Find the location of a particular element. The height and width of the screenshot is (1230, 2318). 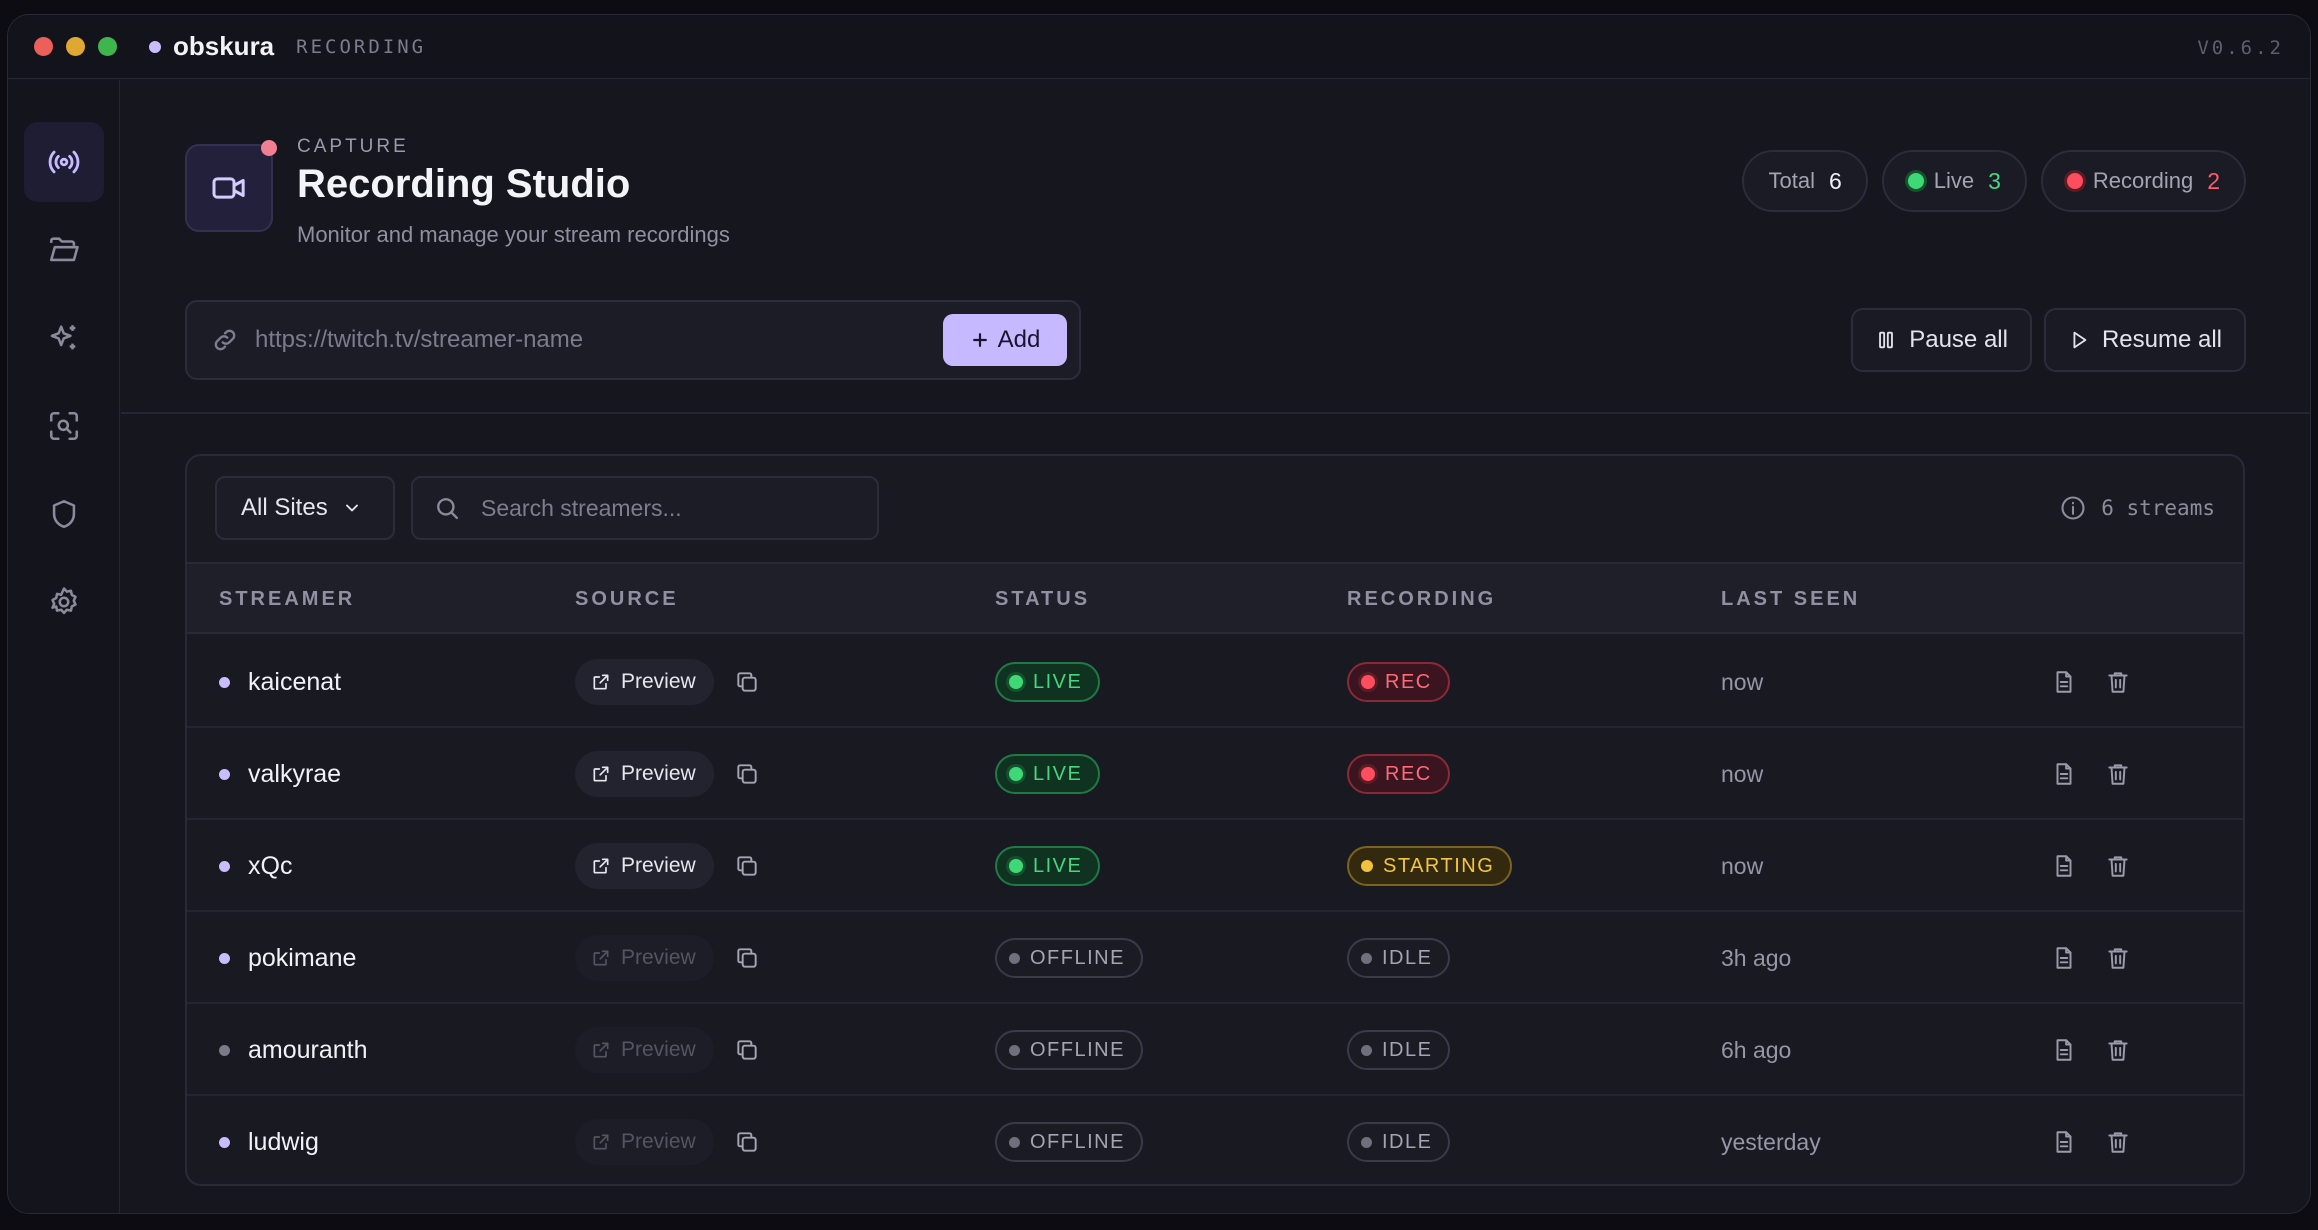

column-header-streamer: STREAMER is located at coordinates (287, 599).